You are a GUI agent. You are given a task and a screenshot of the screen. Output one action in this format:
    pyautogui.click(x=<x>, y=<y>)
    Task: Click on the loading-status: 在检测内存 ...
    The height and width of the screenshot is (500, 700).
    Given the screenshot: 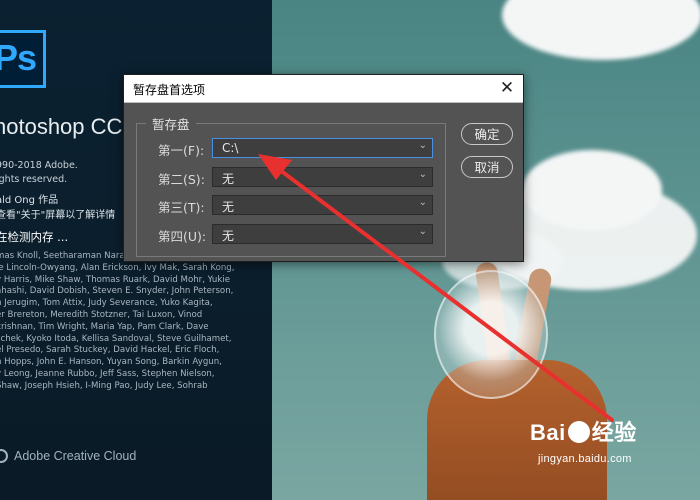 What is the action you would take?
    pyautogui.click(x=34, y=237)
    